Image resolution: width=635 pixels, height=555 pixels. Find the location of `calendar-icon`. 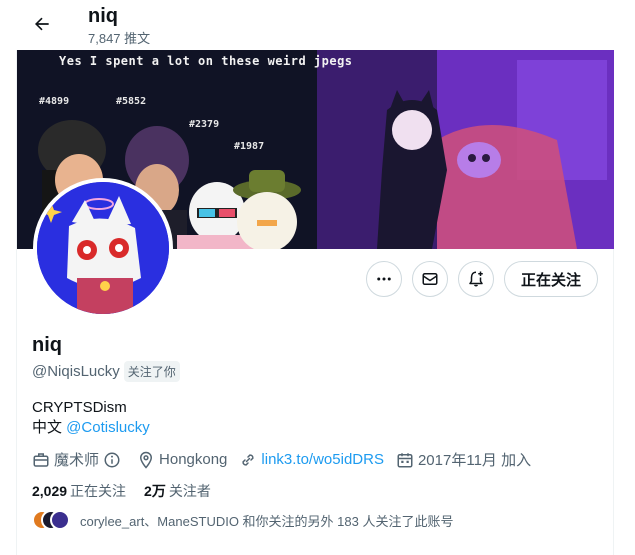

calendar-icon is located at coordinates (405, 459).